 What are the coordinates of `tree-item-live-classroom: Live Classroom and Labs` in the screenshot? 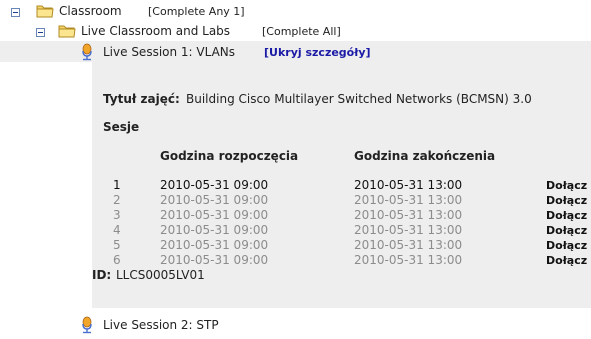 It's located at (155, 31).